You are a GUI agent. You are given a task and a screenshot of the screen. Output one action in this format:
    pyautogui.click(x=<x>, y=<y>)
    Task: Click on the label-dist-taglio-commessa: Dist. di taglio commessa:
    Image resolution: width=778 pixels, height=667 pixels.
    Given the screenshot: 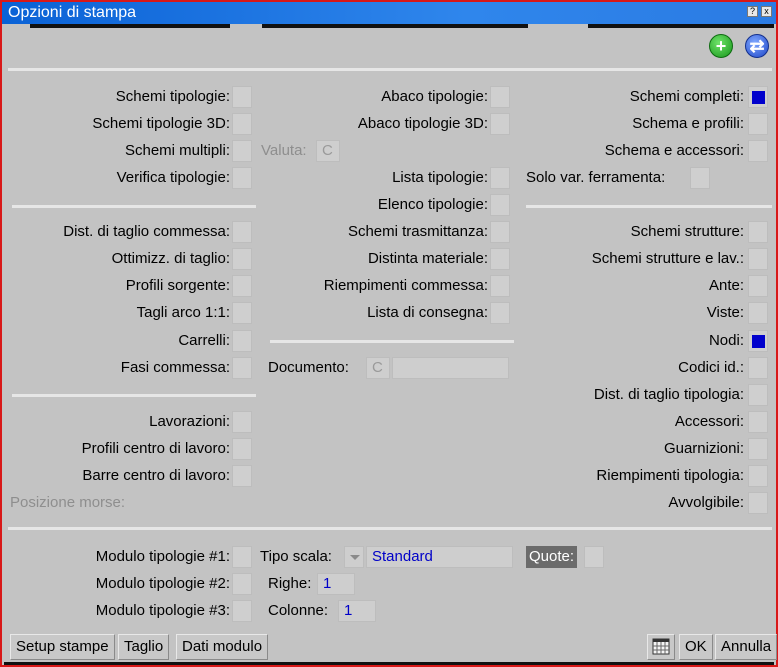 What is the action you would take?
    pyautogui.click(x=146, y=231)
    